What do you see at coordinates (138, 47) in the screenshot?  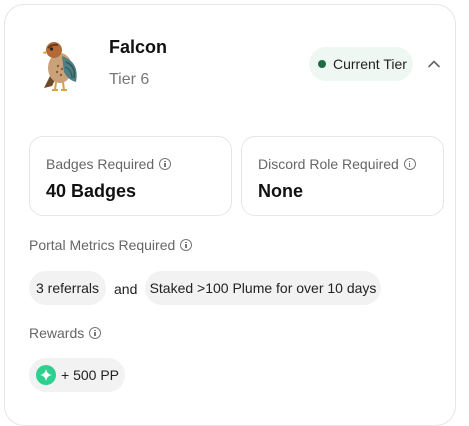 I see `tier-name: Falcon` at bounding box center [138, 47].